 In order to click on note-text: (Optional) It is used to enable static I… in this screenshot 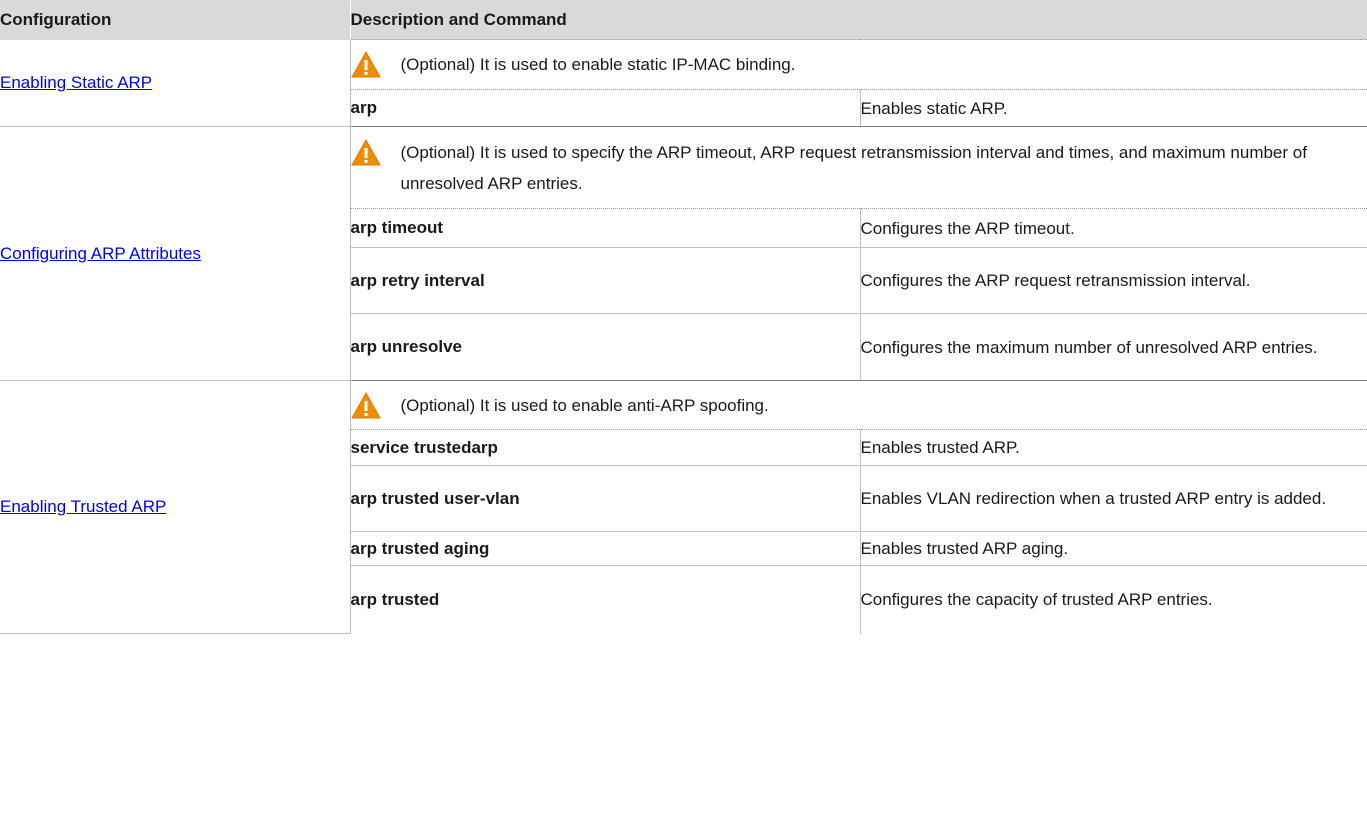, I will do `click(598, 64)`.